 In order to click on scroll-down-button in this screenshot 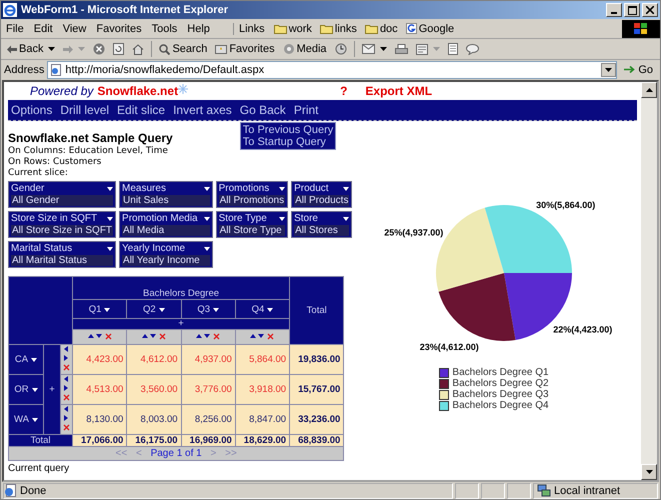, I will do `click(649, 472)`.